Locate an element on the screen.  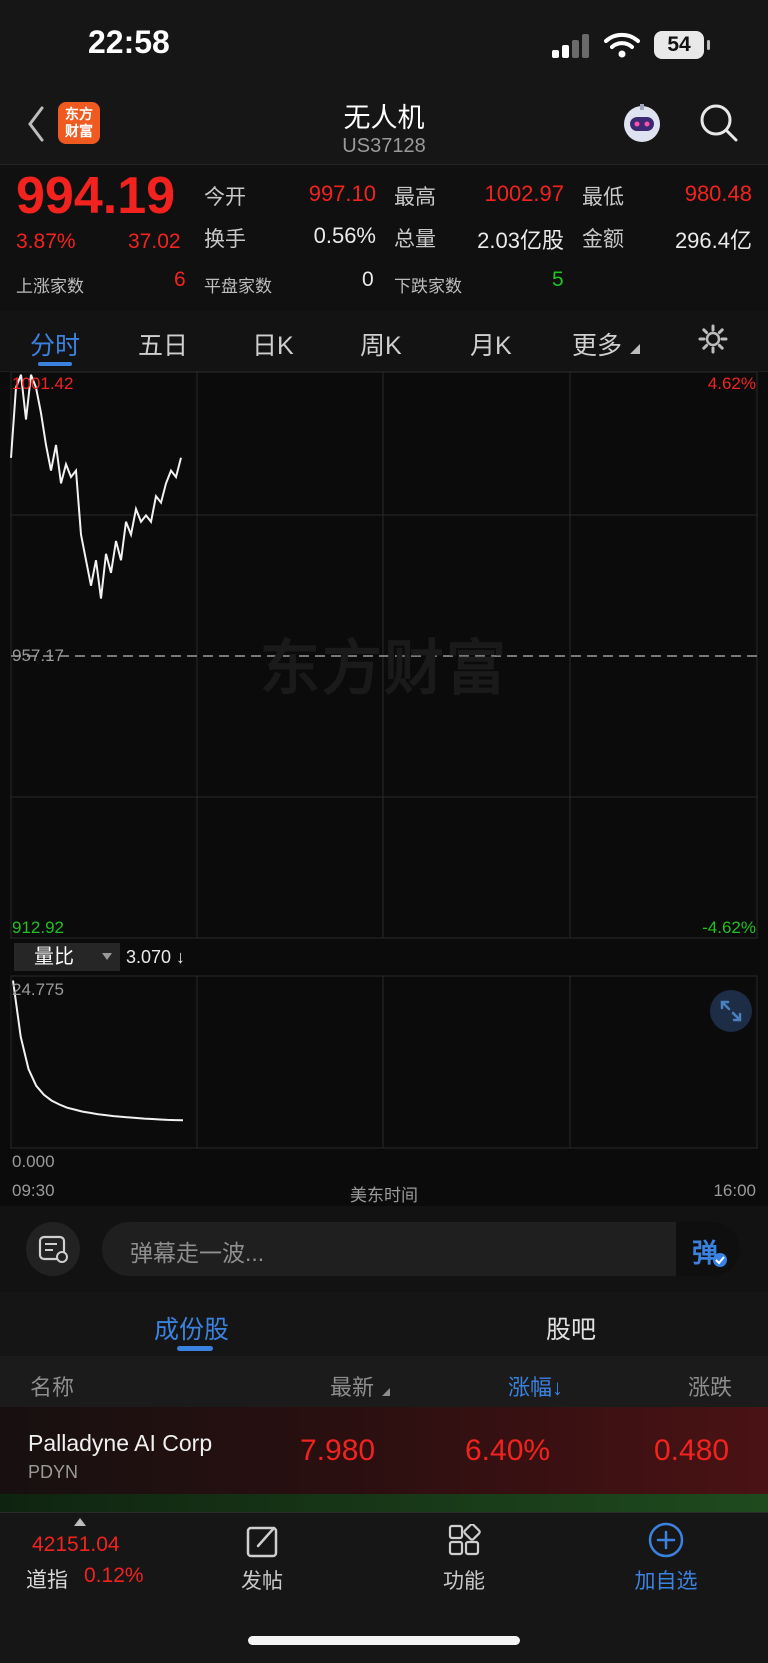
low-value: 980.48 is located at coordinates (718, 193).